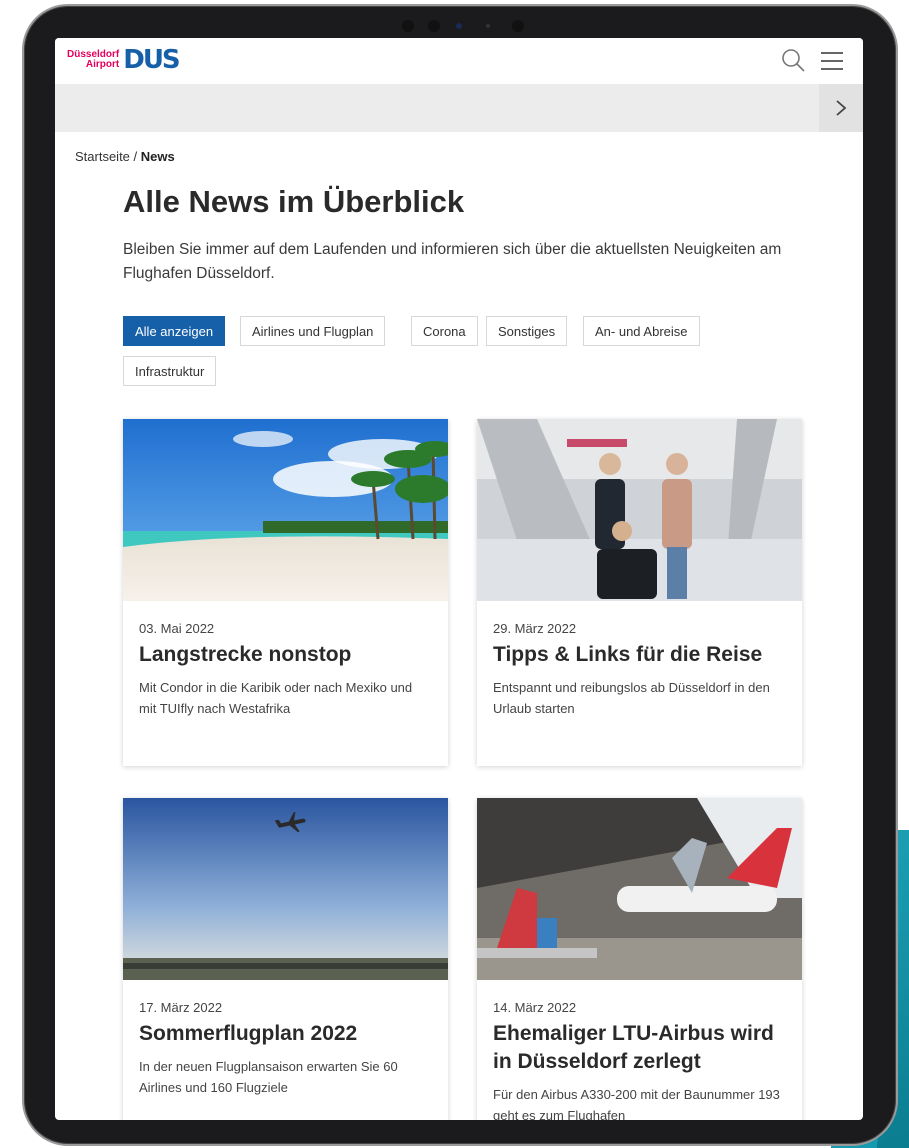 This screenshot has height=1148, width=909. What do you see at coordinates (313, 331) in the screenshot?
I see `filter-airlines: Airlines und Flugplan` at bounding box center [313, 331].